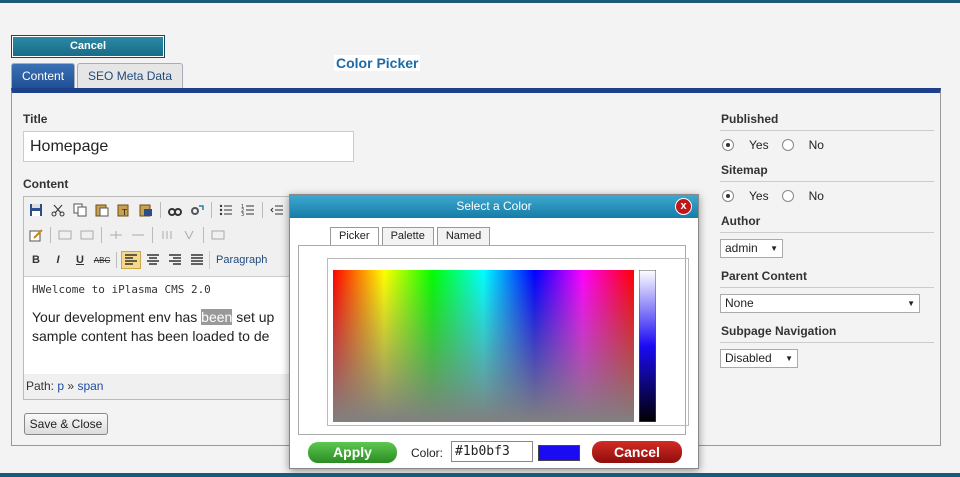 Image resolution: width=960 pixels, height=477 pixels. What do you see at coordinates (352, 452) in the screenshot?
I see `apply-button: Apply` at bounding box center [352, 452].